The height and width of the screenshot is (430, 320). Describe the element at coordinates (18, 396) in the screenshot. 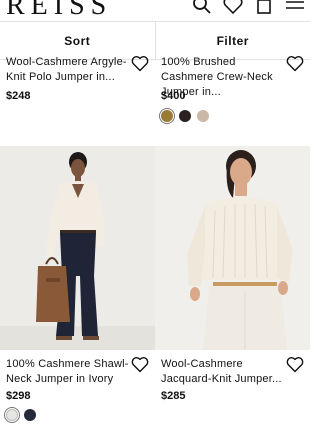

I see `product-price: $298` at that location.